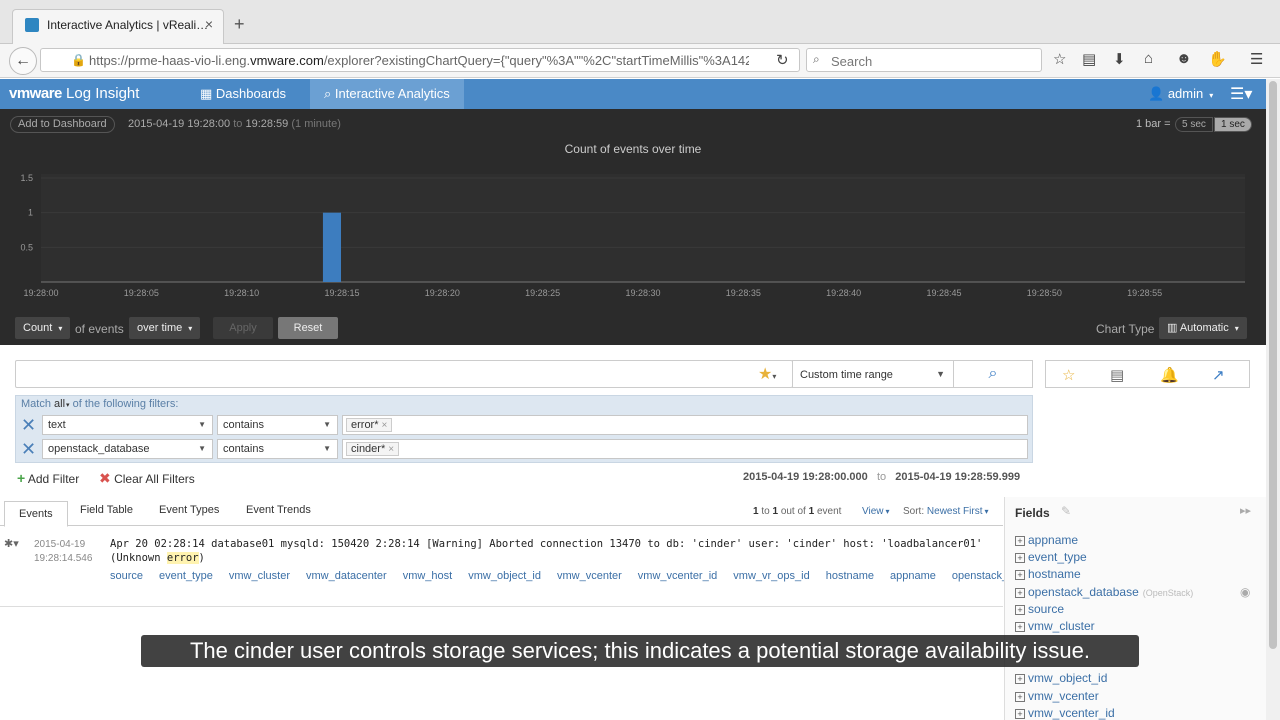 The width and height of the screenshot is (1280, 720). What do you see at coordinates (1066, 511) in the screenshot?
I see `pencil-icon: ✎` at bounding box center [1066, 511].